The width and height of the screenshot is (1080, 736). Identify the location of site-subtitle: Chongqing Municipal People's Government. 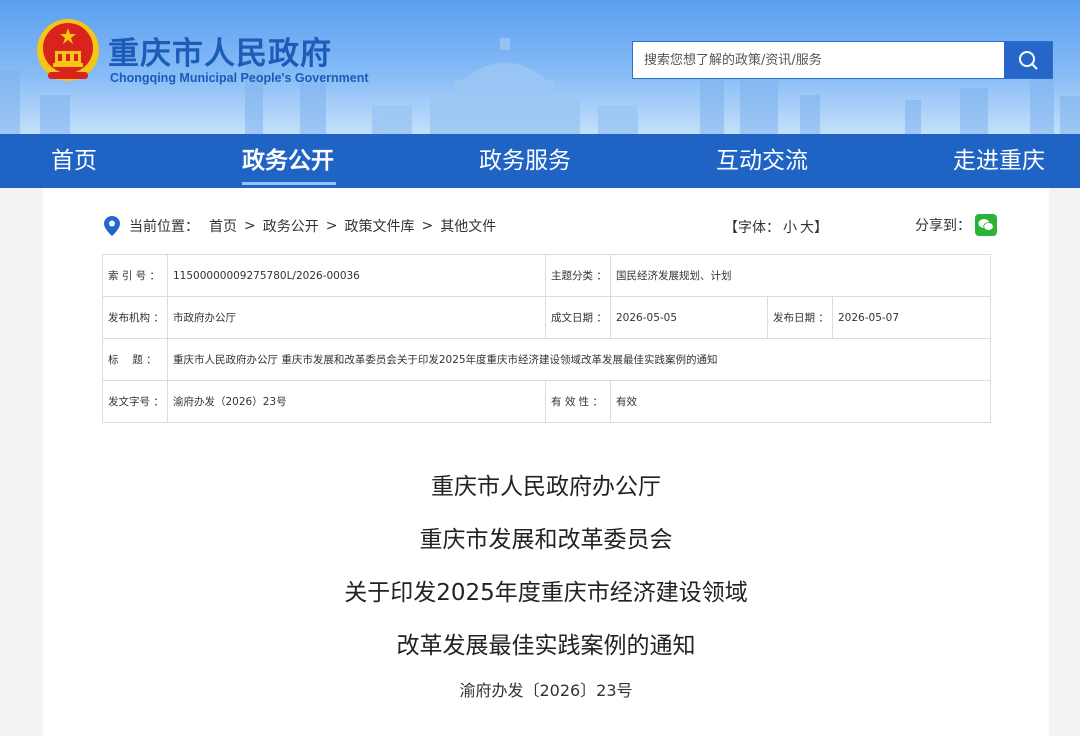
(239, 78).